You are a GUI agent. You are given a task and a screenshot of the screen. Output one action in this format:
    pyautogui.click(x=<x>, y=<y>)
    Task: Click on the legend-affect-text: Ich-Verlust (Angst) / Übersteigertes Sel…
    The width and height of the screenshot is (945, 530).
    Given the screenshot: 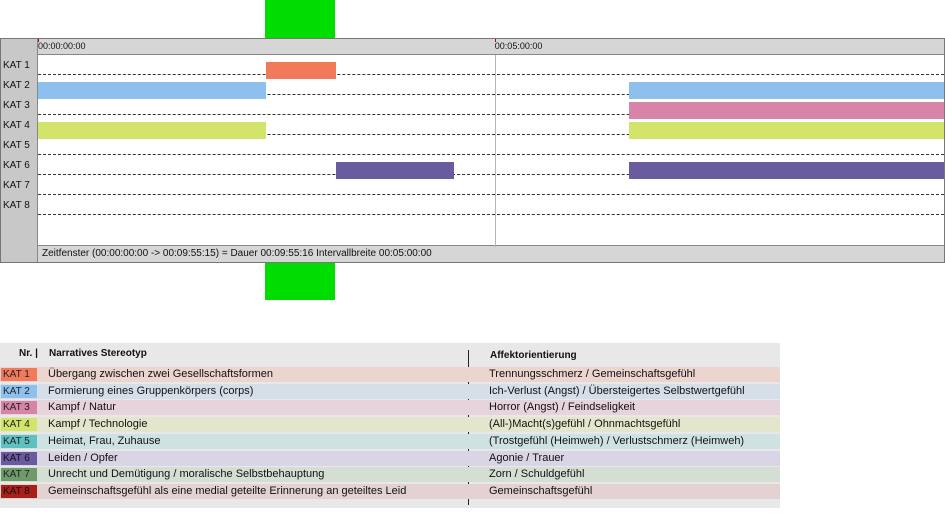 What is the action you would take?
    pyautogui.click(x=617, y=390)
    